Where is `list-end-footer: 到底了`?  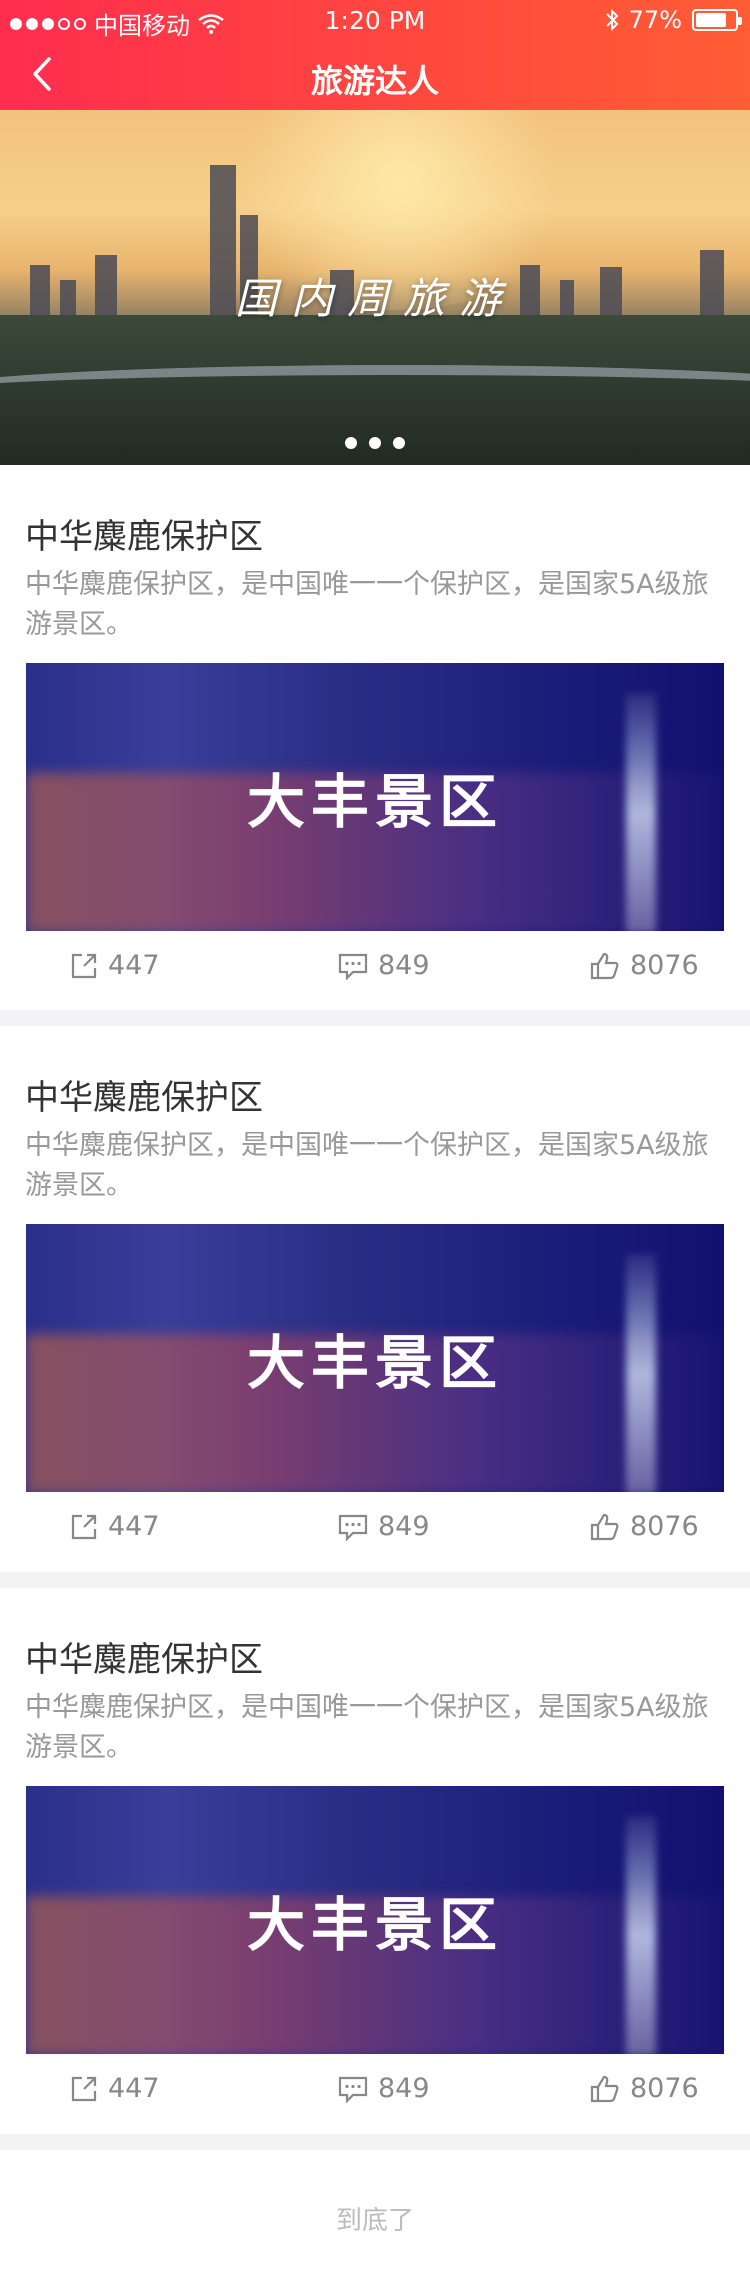
list-end-footer: 到底了 is located at coordinates (375, 2211).